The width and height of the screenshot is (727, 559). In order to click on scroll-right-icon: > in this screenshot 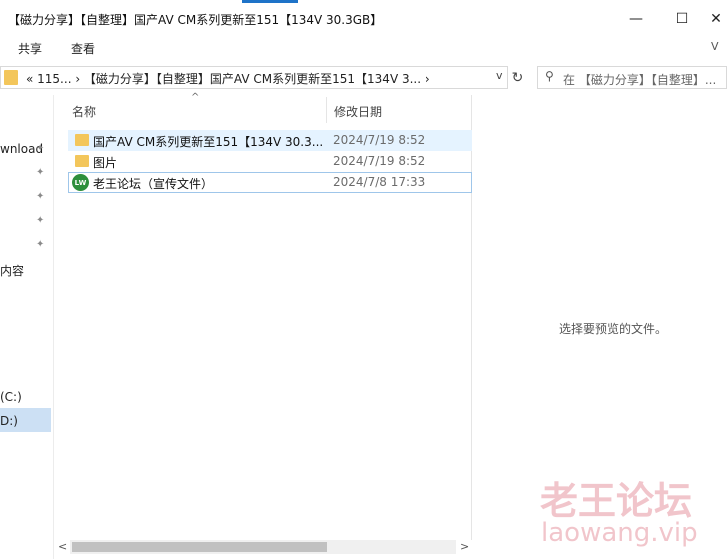, I will do `click(464, 546)`.